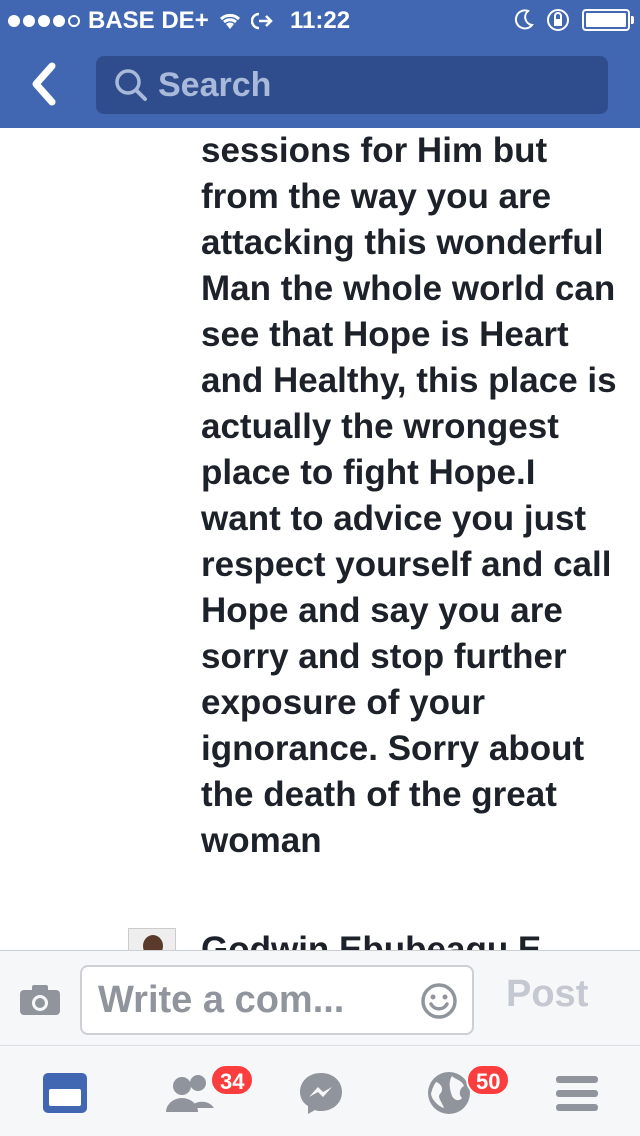  I want to click on wifi-icon, so click(229, 21).